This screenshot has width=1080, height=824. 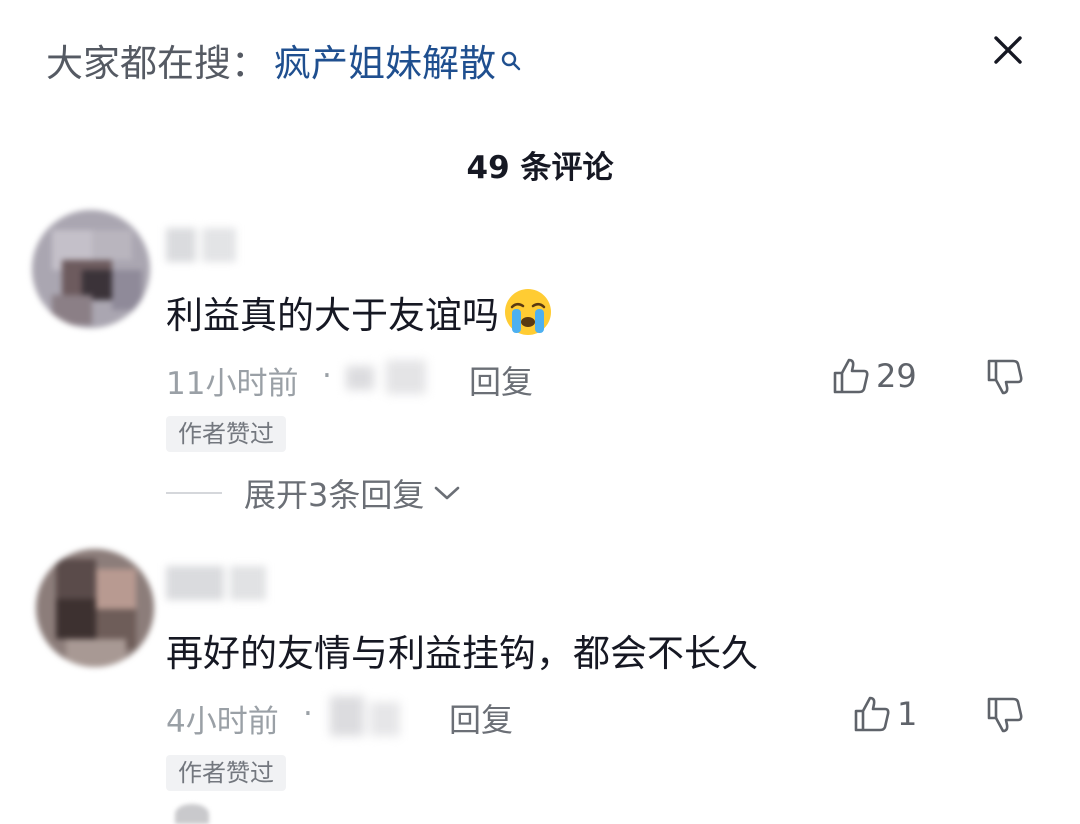 I want to click on comment-count-title: 49 条评论, so click(x=540, y=168).